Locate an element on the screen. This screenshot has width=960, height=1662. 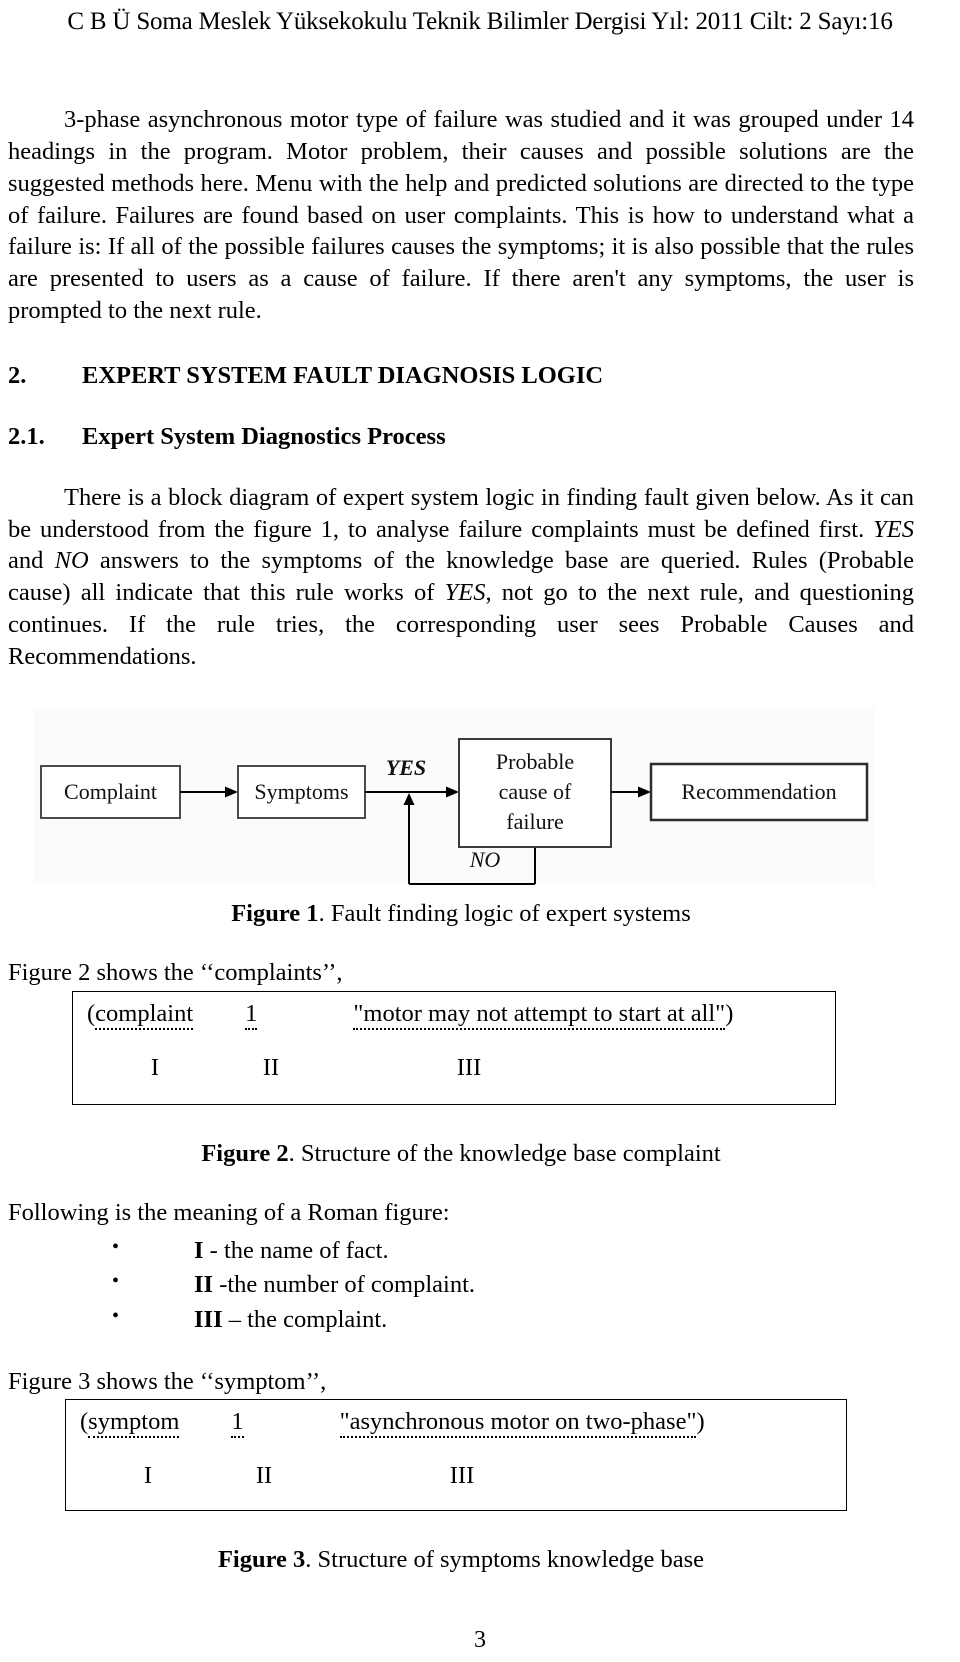
figure-3-close-paren: ) is located at coordinates (700, 1422).